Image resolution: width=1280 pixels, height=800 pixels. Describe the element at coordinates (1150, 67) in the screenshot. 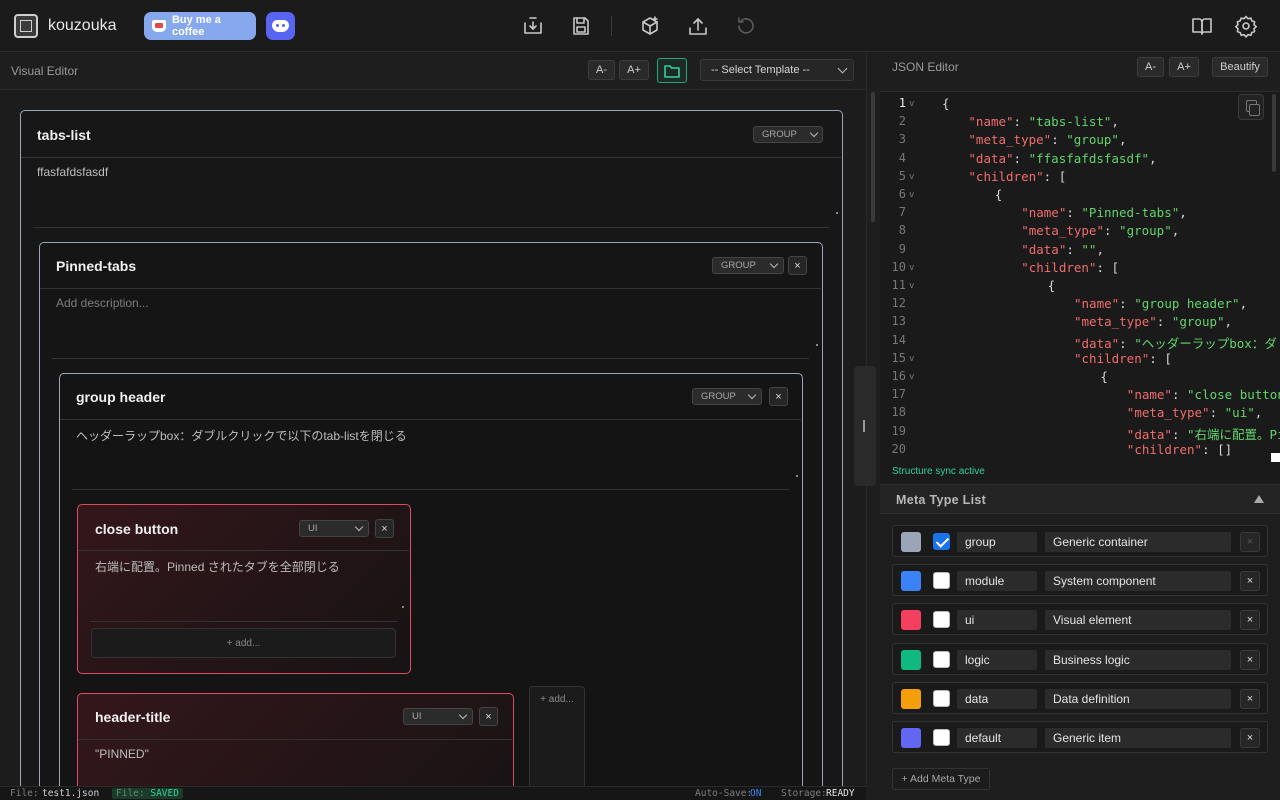

I see `json-font-decrease-button: A-` at that location.